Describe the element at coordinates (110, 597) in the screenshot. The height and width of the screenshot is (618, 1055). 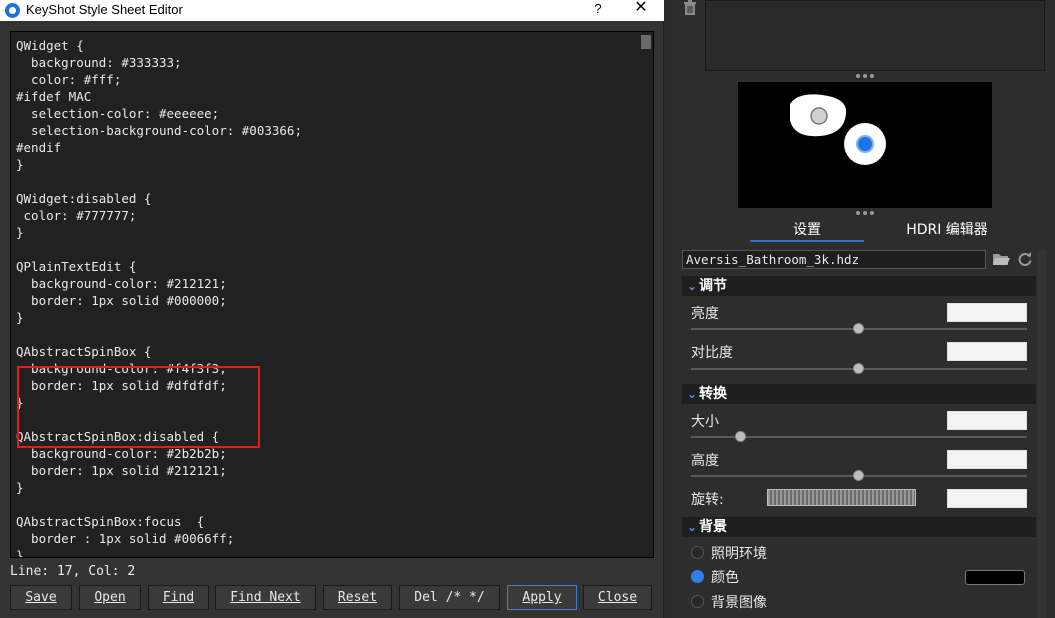
I see `open-button: Open` at that location.